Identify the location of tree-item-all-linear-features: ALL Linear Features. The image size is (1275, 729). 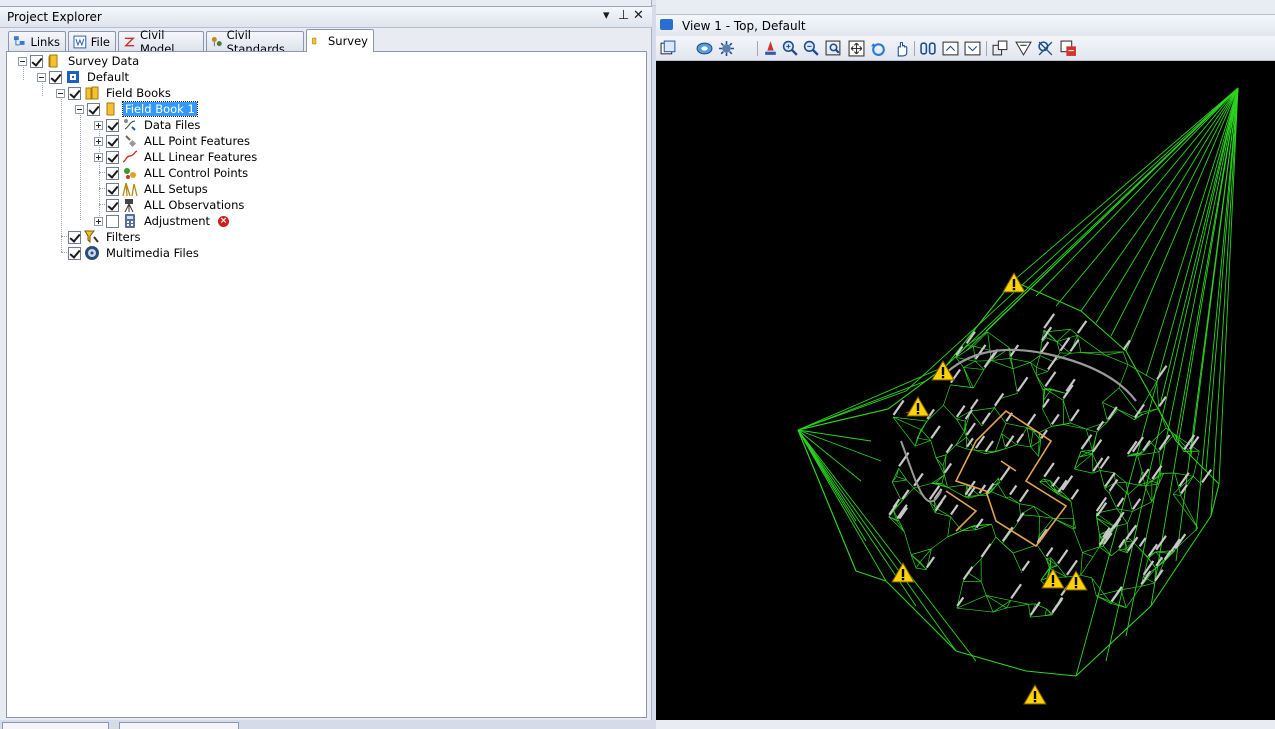
(176, 157).